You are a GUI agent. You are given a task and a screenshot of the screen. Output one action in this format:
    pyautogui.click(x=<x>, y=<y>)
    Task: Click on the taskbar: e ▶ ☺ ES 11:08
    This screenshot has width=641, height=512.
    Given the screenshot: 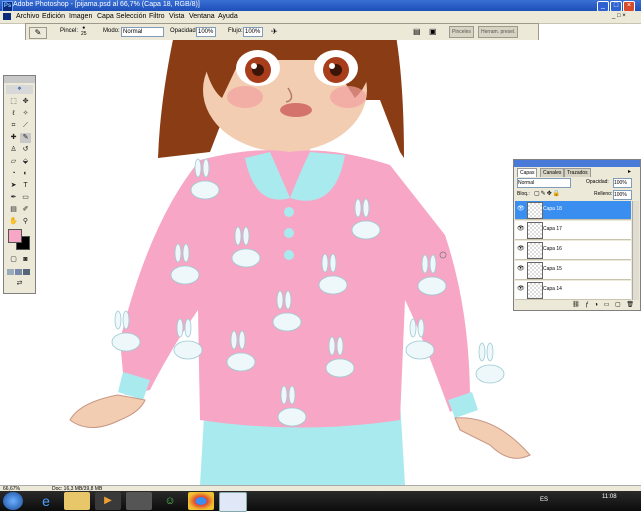 What is the action you would take?
    pyautogui.click(x=320, y=501)
    